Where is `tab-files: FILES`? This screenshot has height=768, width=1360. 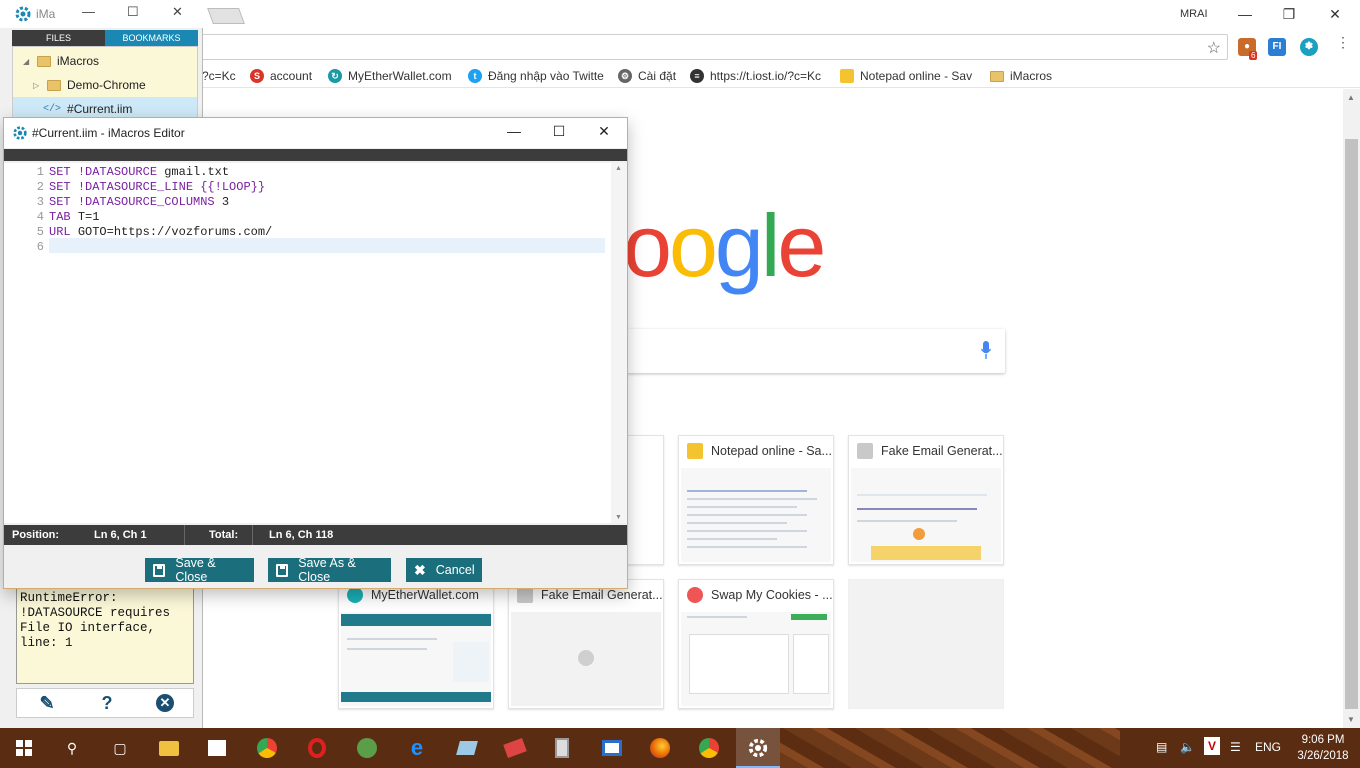 tab-files: FILES is located at coordinates (58, 38).